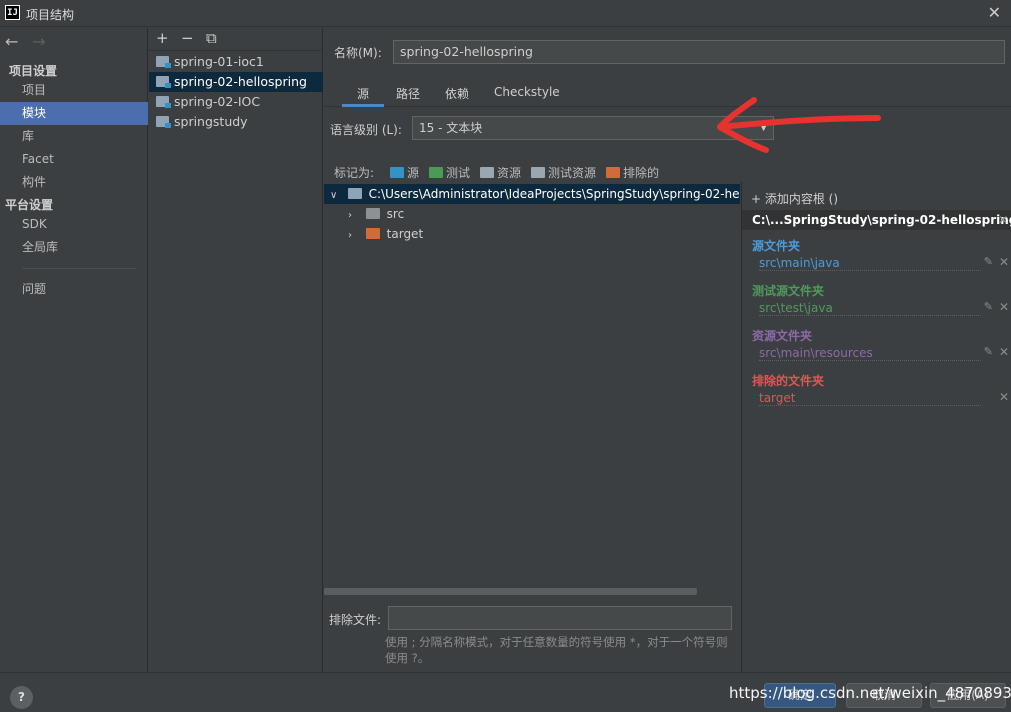  What do you see at coordinates (505, 13) in the screenshot?
I see `title-bar: IJ 项目结构 ✕` at bounding box center [505, 13].